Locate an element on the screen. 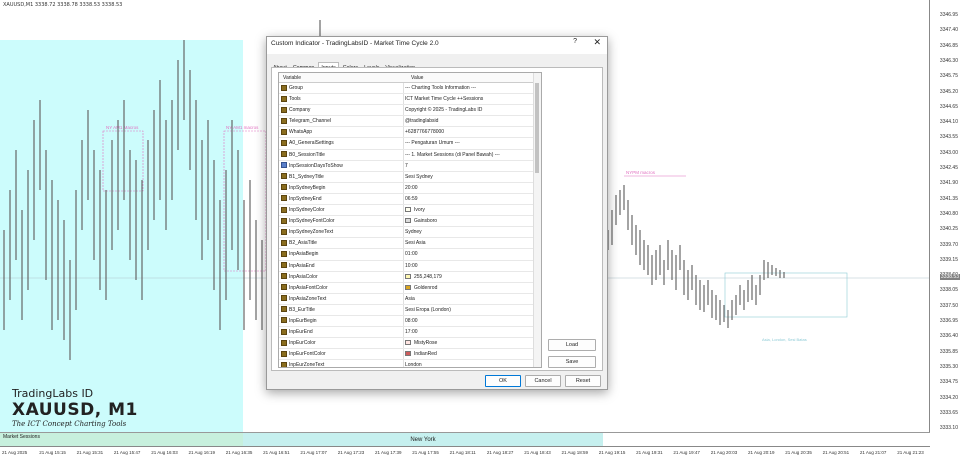 This screenshot has width=960, height=460. input-row: InpEurEnd 17:00 is located at coordinates (410, 333).